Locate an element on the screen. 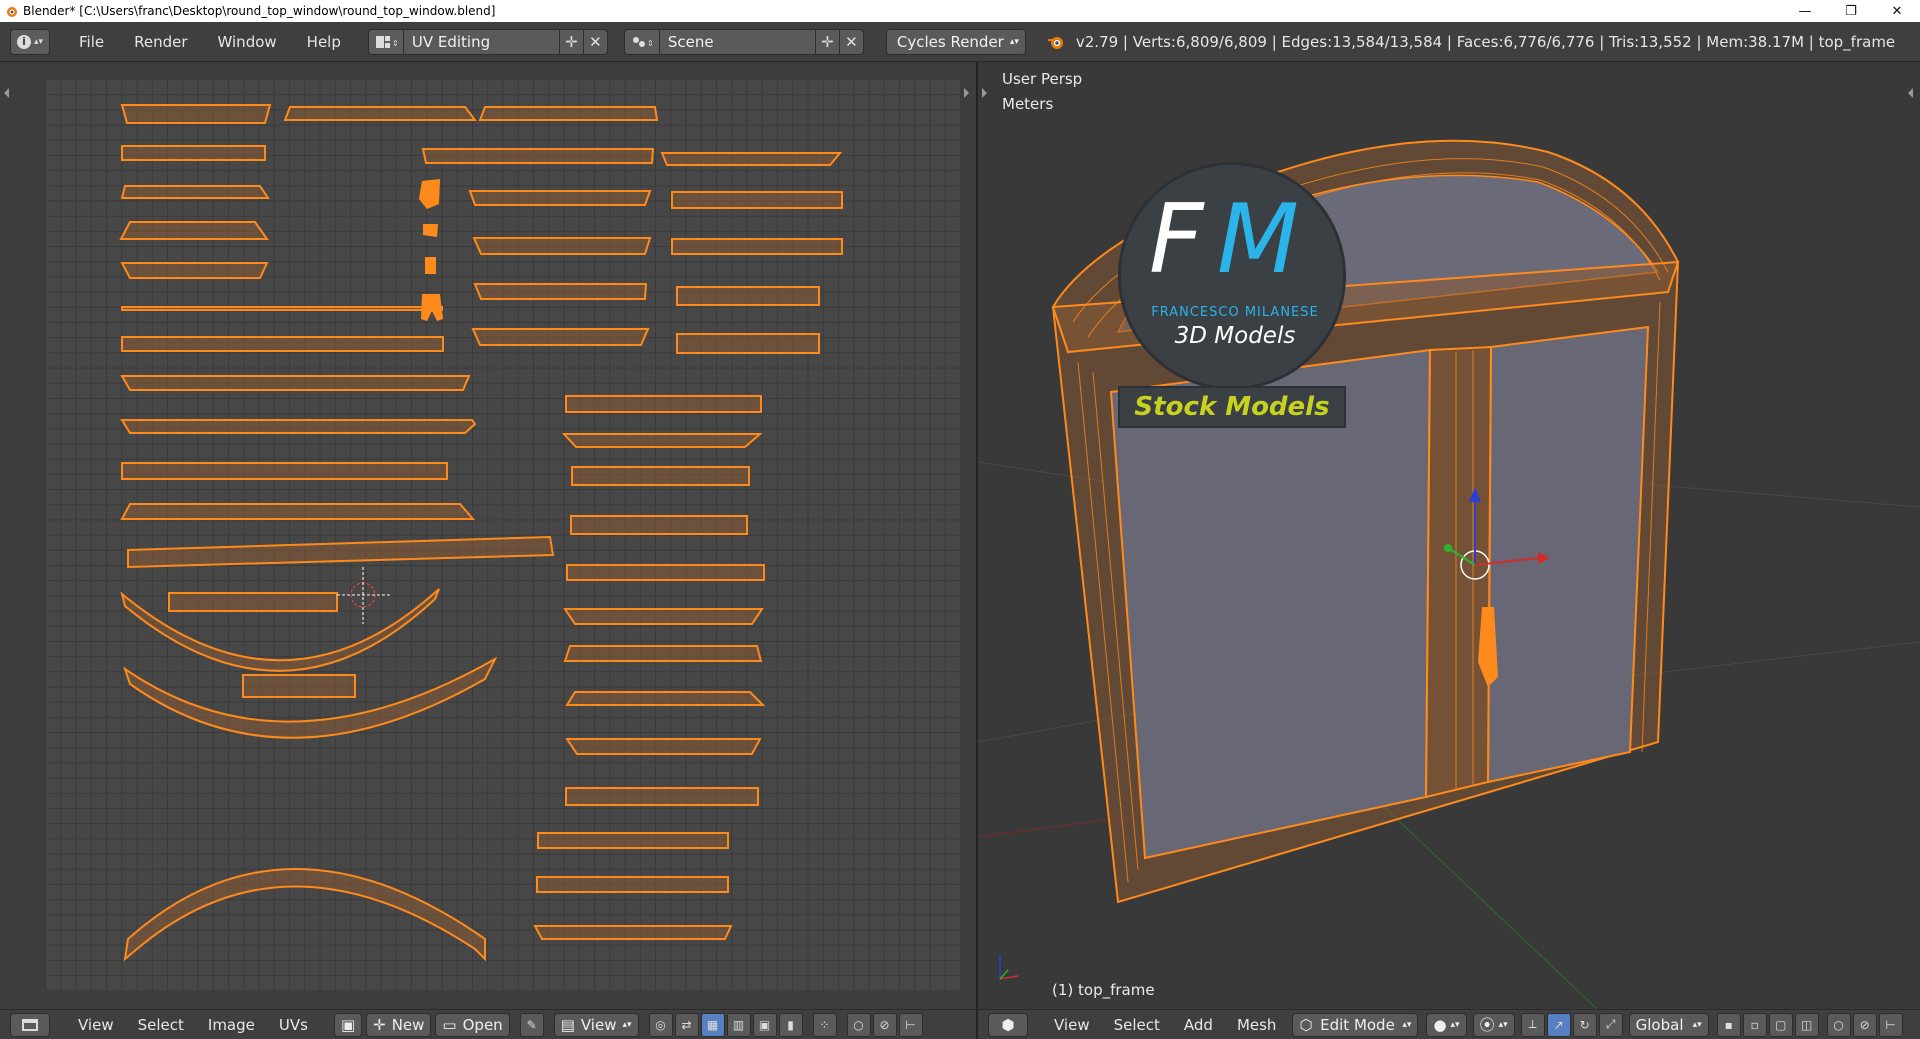  fm-logo-letter-m: M is located at coordinates (1258, 240).